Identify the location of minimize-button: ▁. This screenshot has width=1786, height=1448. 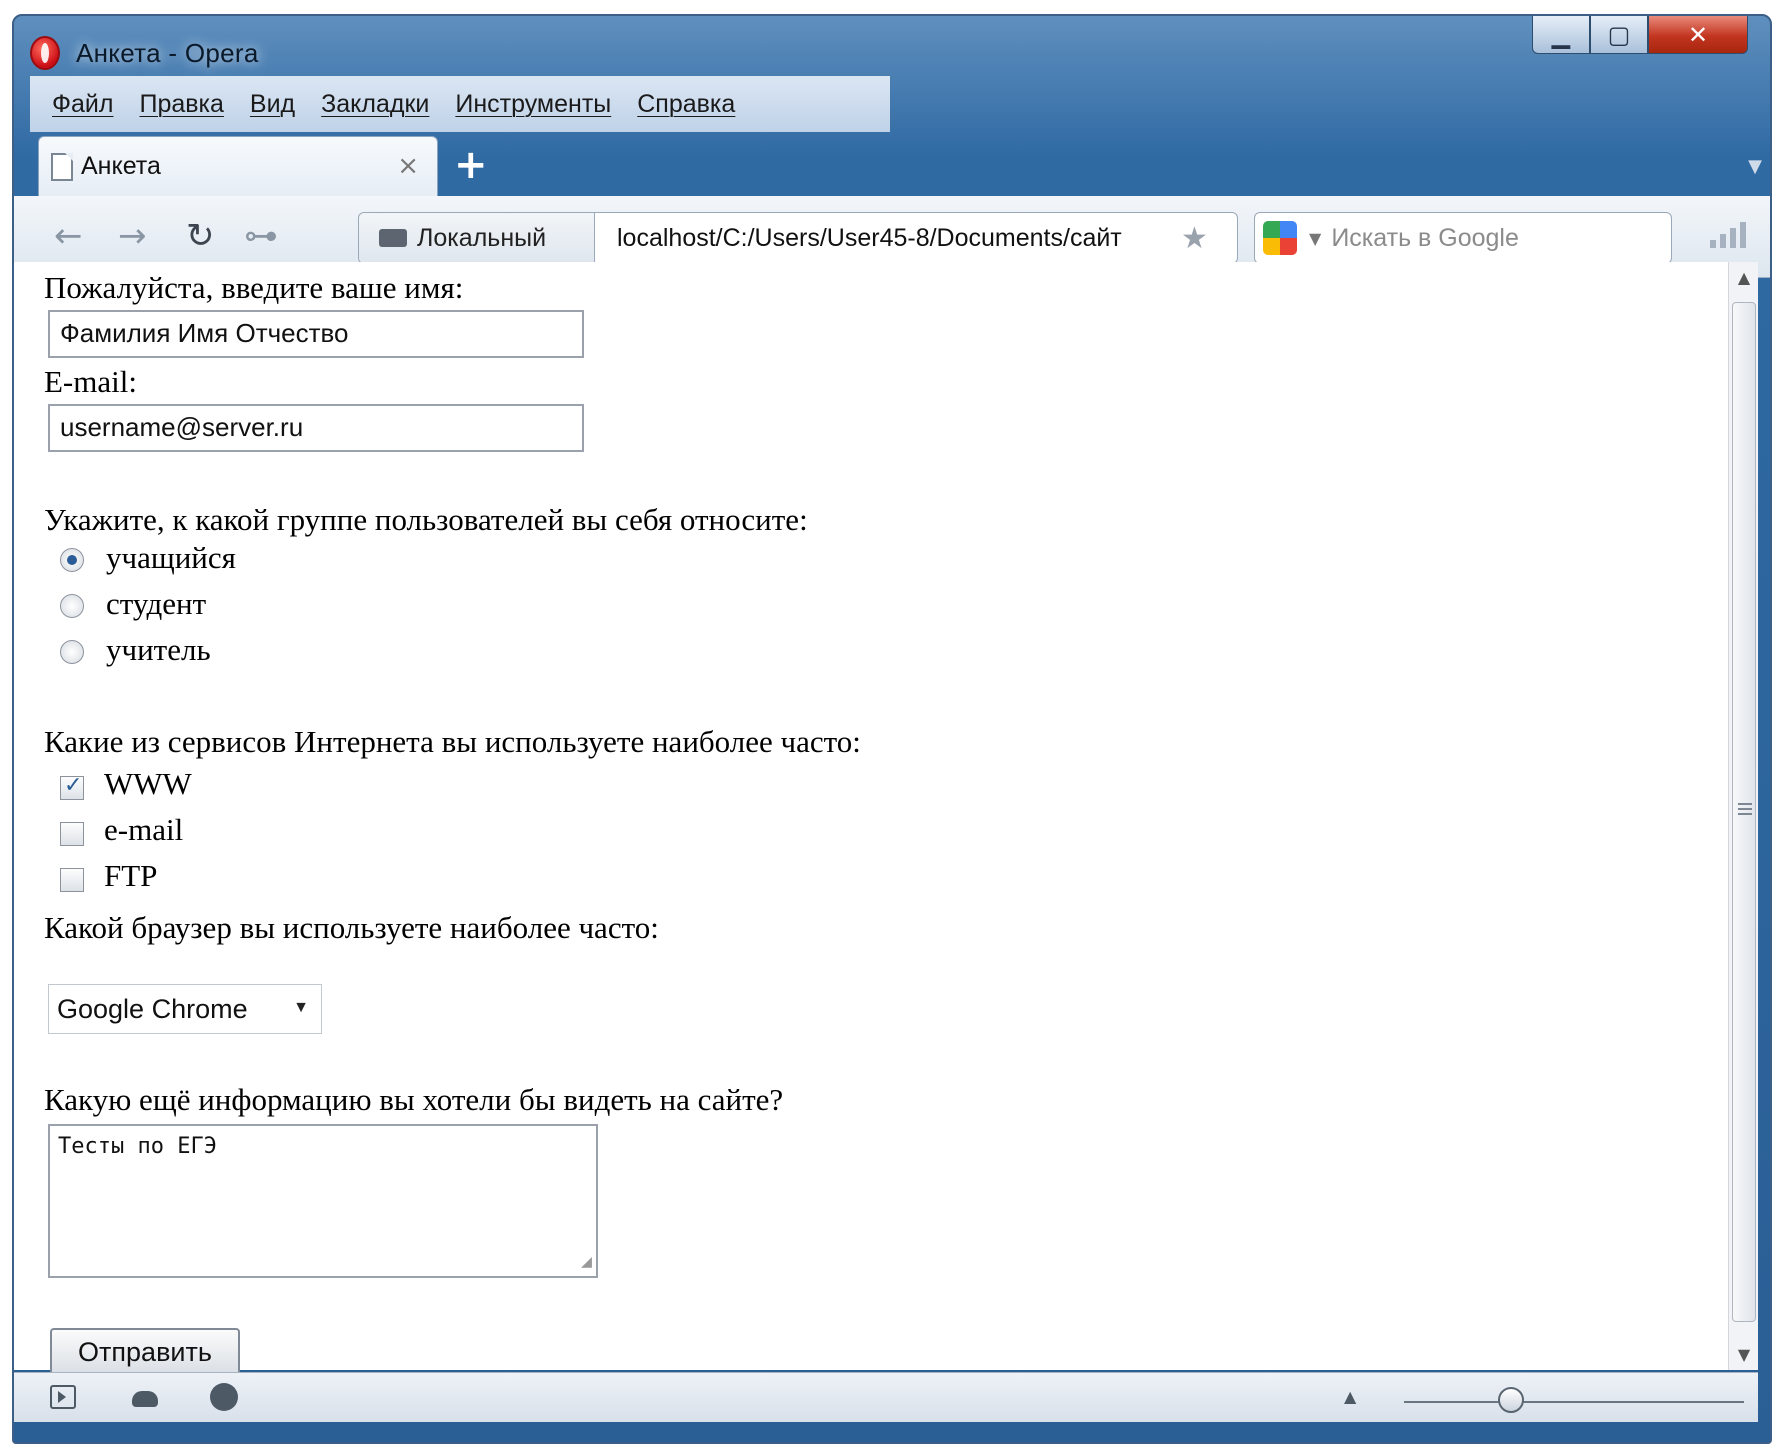
(1561, 35).